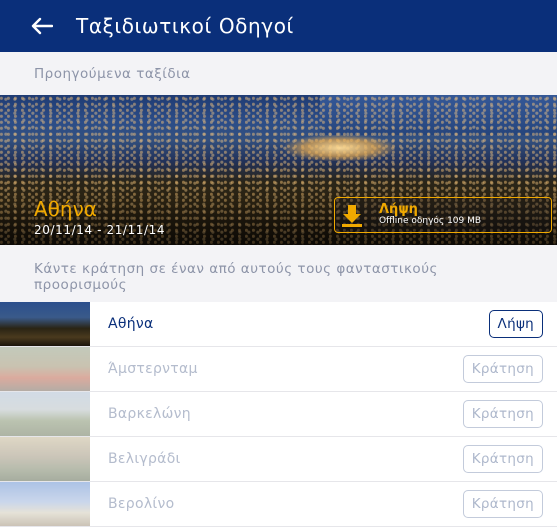  Describe the element at coordinates (278, 324) in the screenshot. I see `list-item: Αθήνα Λήψη` at that location.